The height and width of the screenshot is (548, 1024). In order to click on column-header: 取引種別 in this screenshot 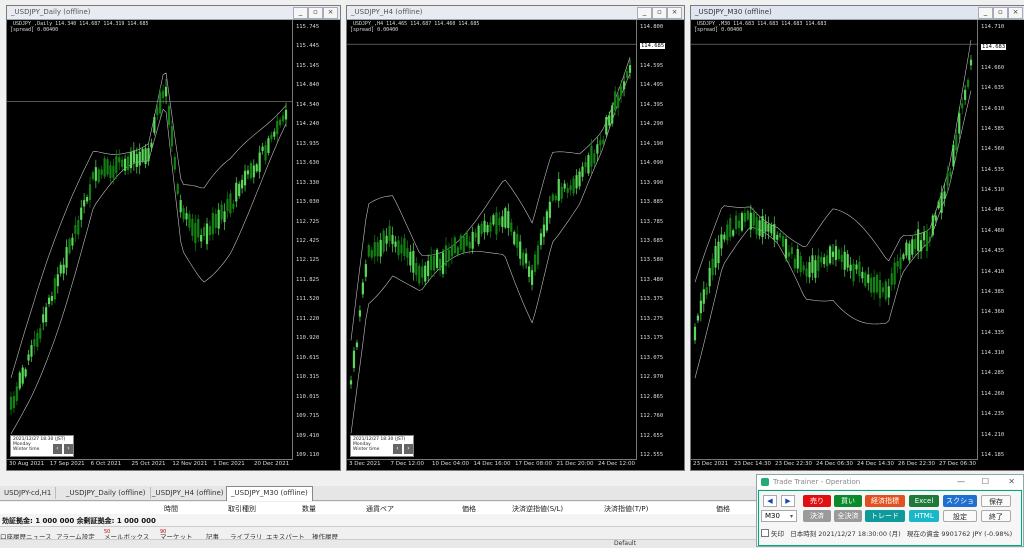, I will do `click(242, 509)`.